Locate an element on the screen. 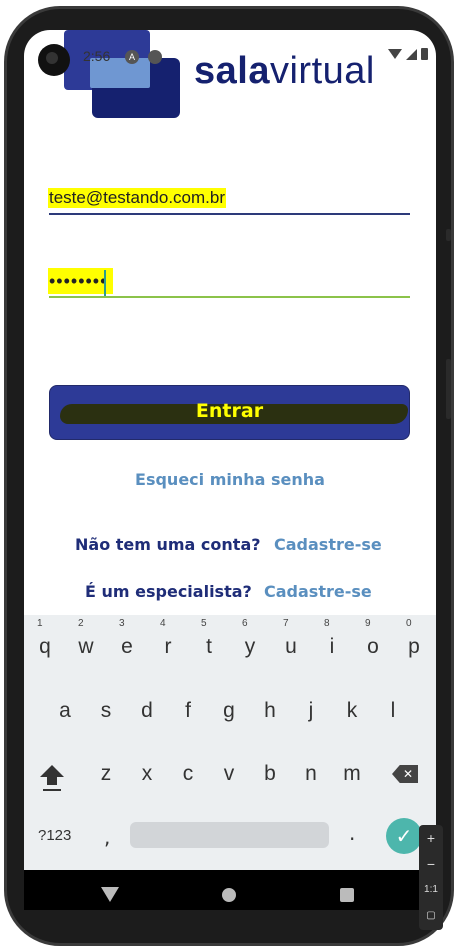 The image size is (461, 951). key-m: m is located at coordinates (352, 774).